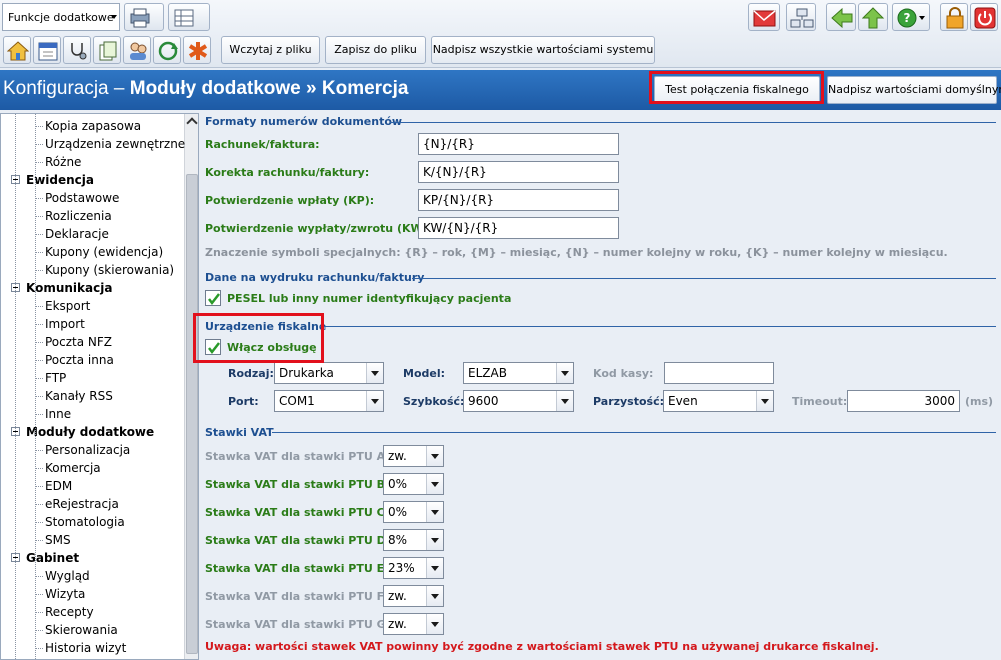  Describe the element at coordinates (841, 17) in the screenshot. I see `back-button` at that location.